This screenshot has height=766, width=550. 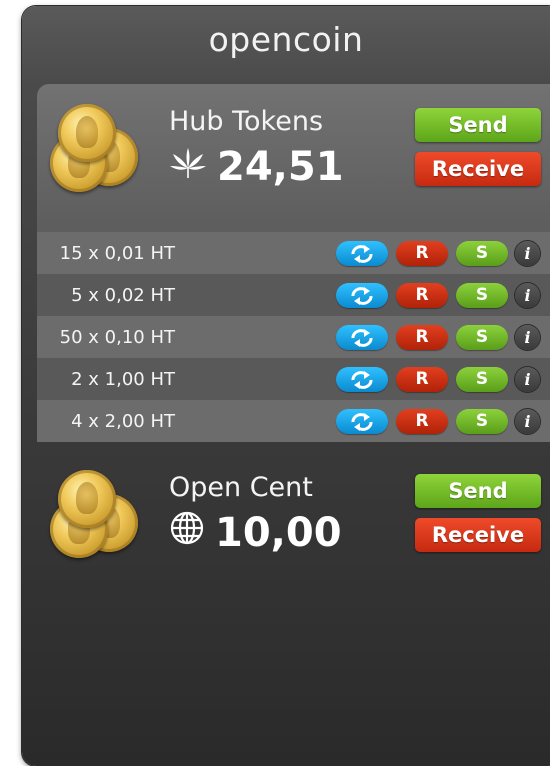 What do you see at coordinates (246, 121) in the screenshot?
I see `currency-name: Hub Tokens` at bounding box center [246, 121].